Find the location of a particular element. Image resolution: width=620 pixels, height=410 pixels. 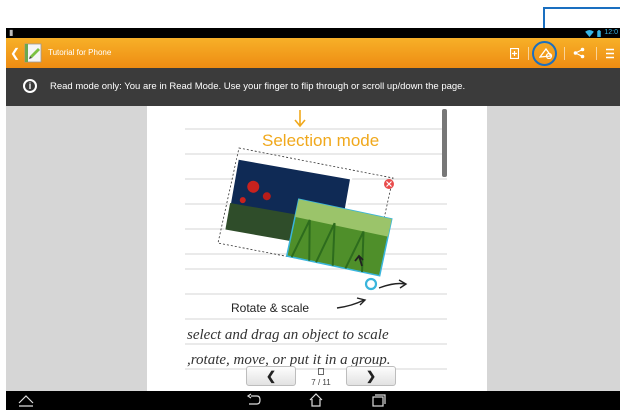

page-indicator: 7 / 11 is located at coordinates (321, 378).